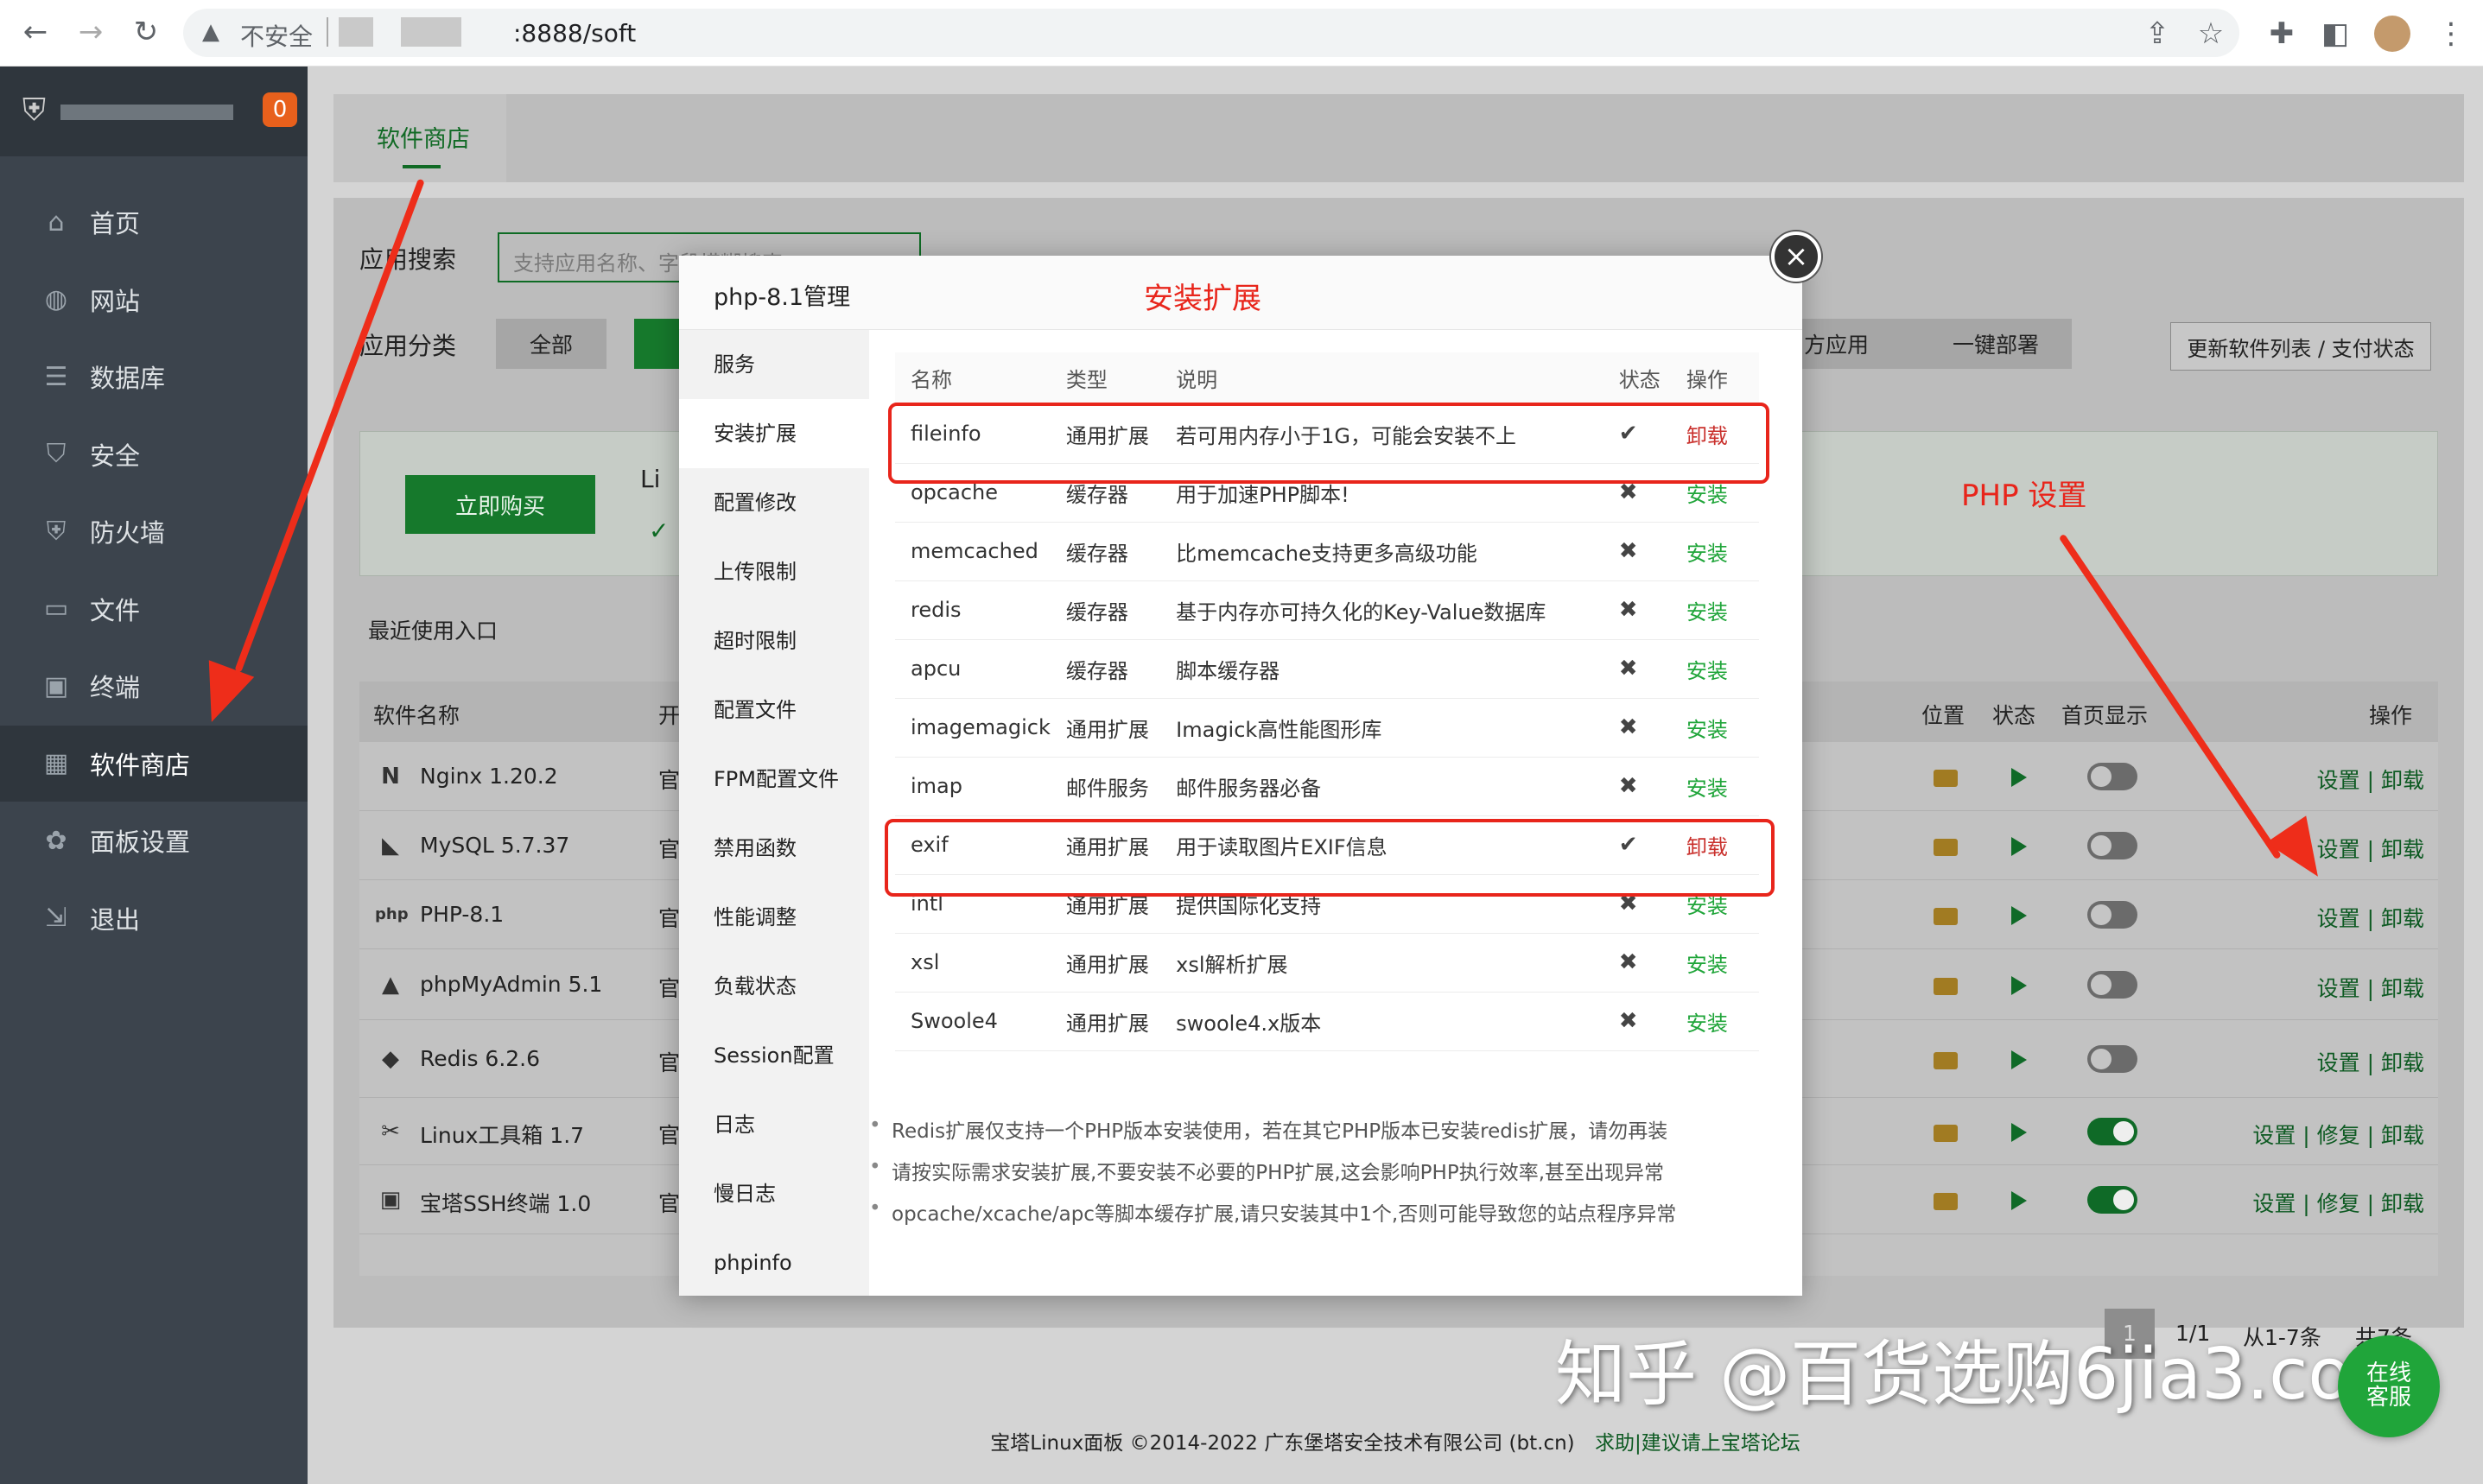 The width and height of the screenshot is (2483, 1484). Describe the element at coordinates (774, 1055) in the screenshot. I see `dialog-menu-item: Session配置` at that location.